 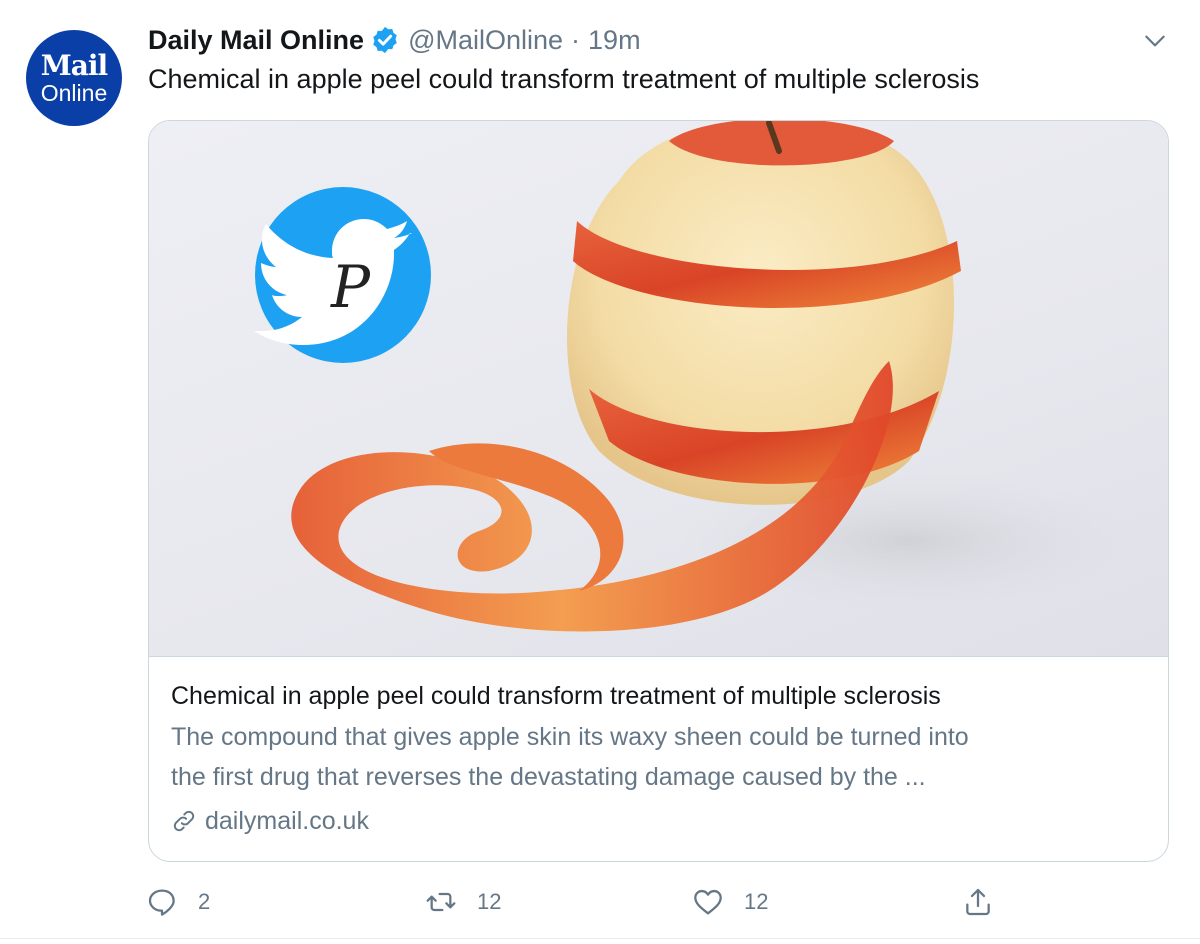 What do you see at coordinates (74, 92) in the screenshot?
I see `avatar-logo-line2: Online` at bounding box center [74, 92].